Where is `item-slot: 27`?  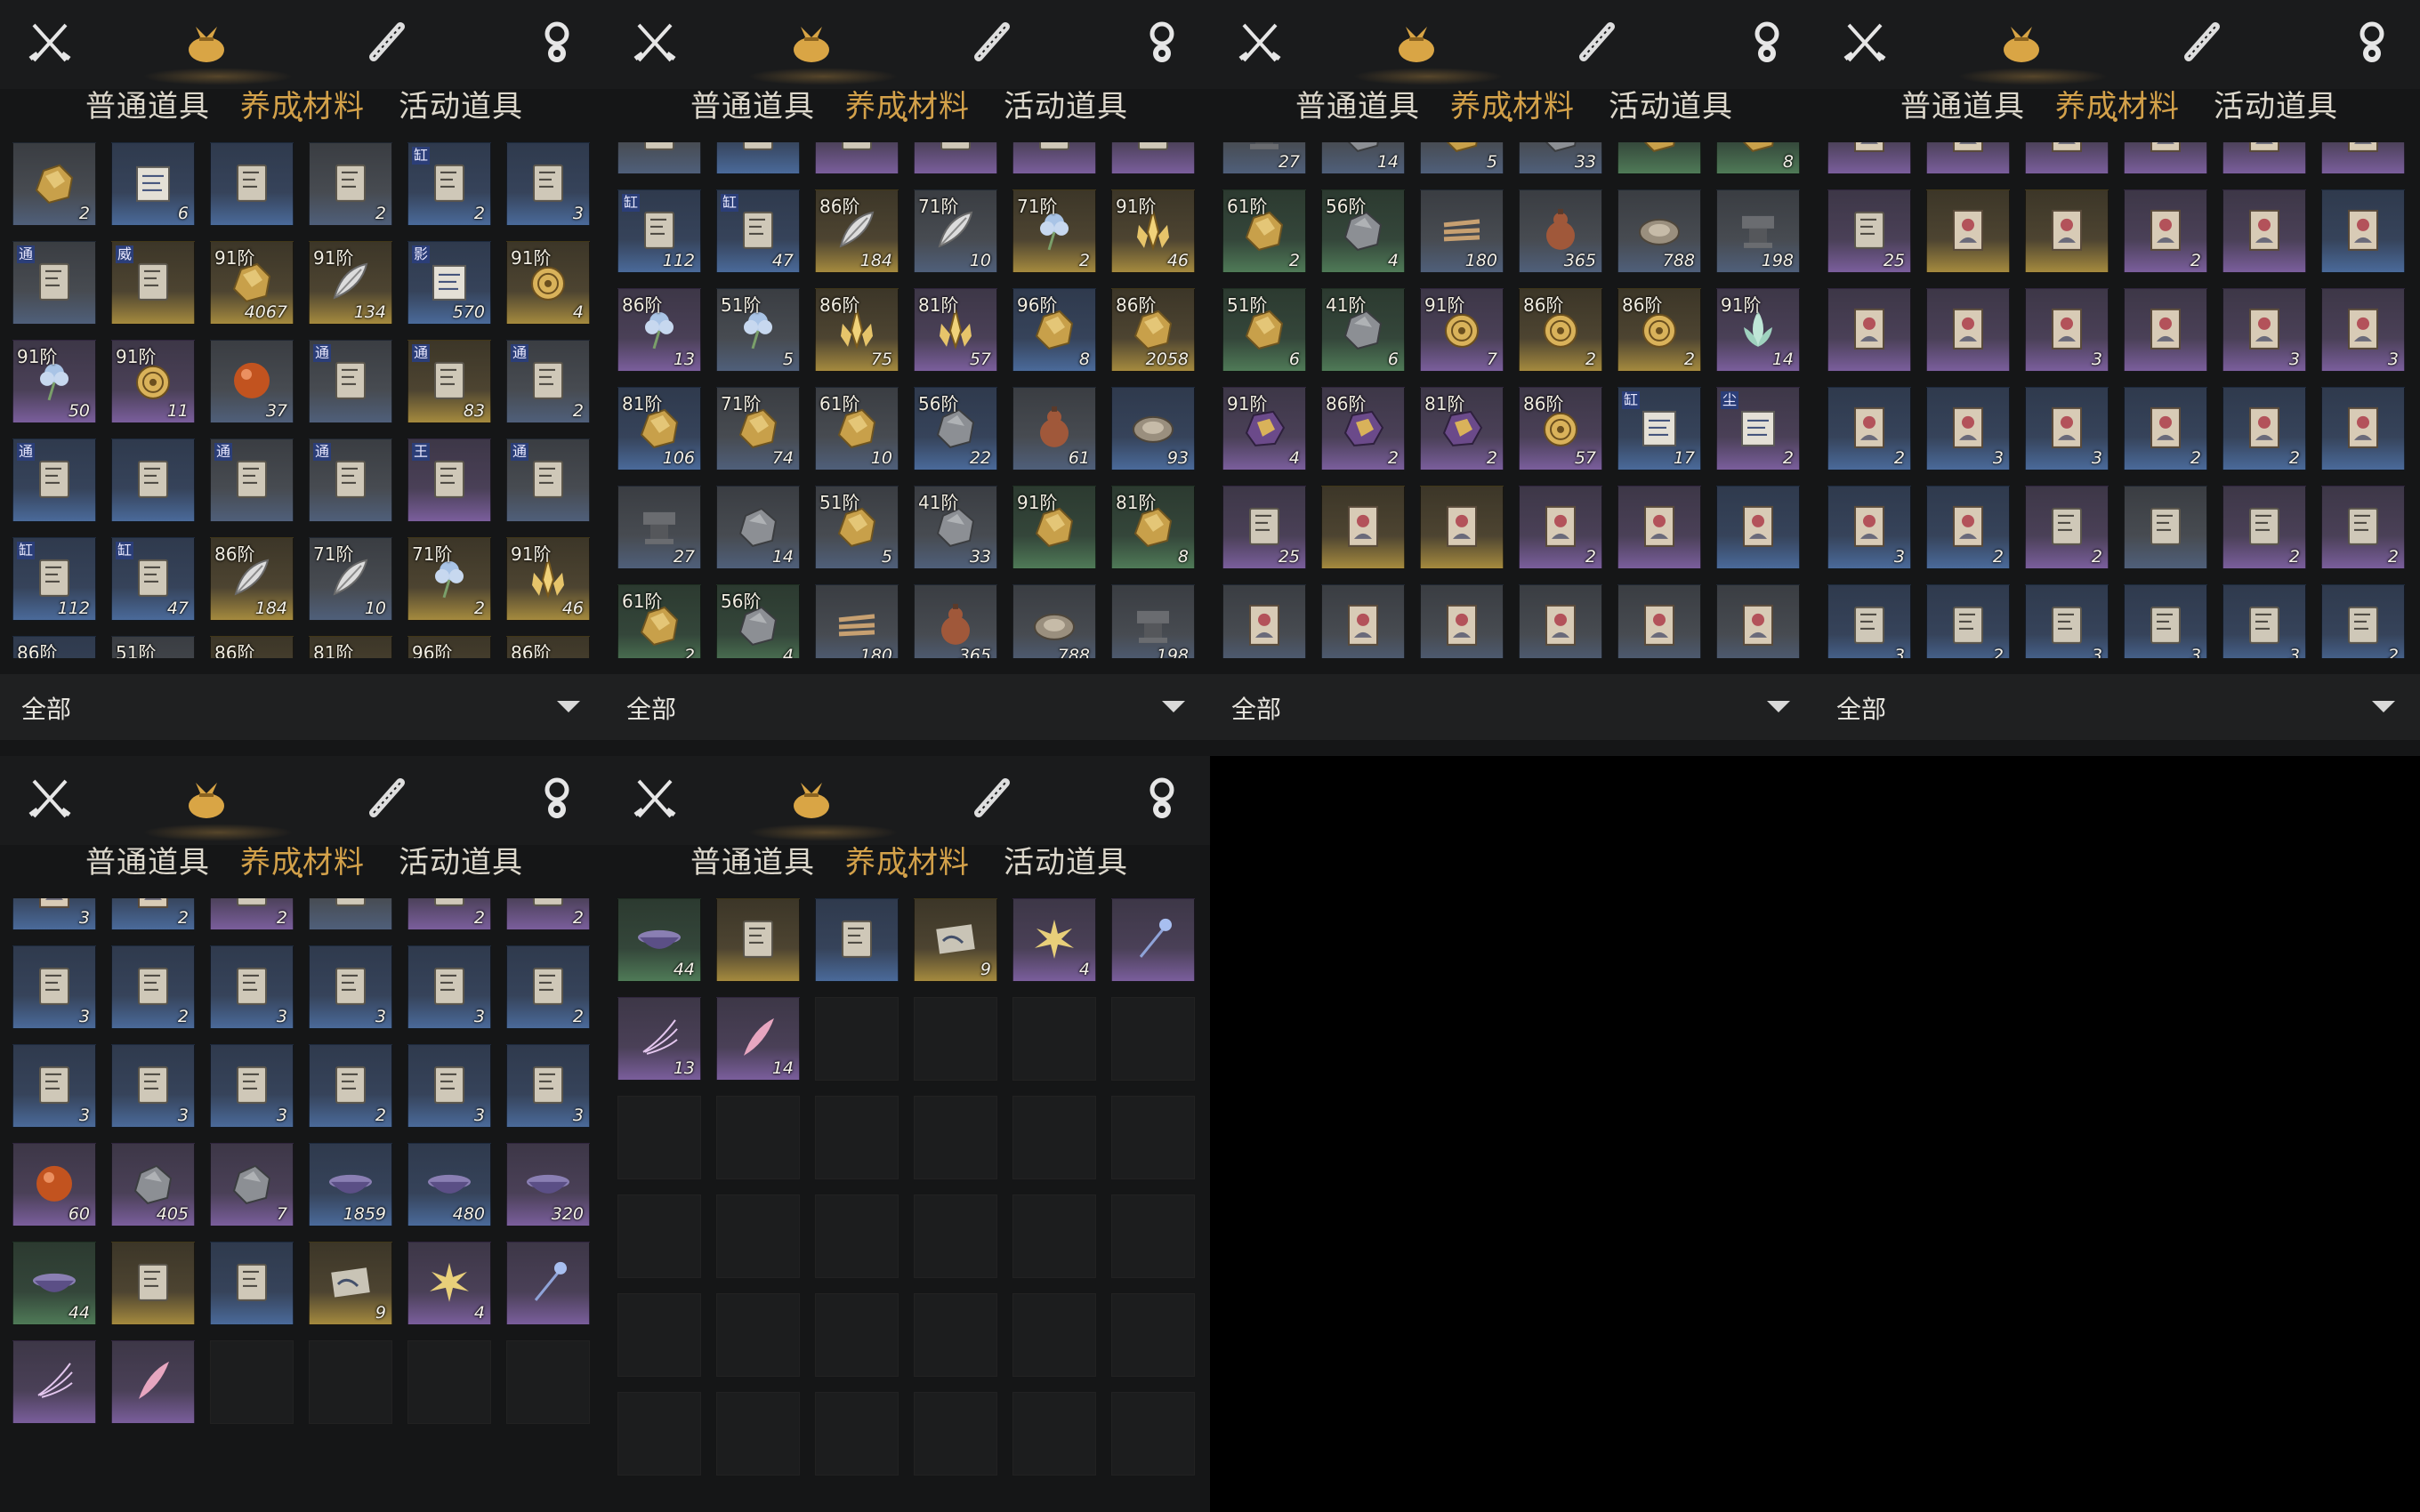
item-slot: 27 is located at coordinates (659, 528).